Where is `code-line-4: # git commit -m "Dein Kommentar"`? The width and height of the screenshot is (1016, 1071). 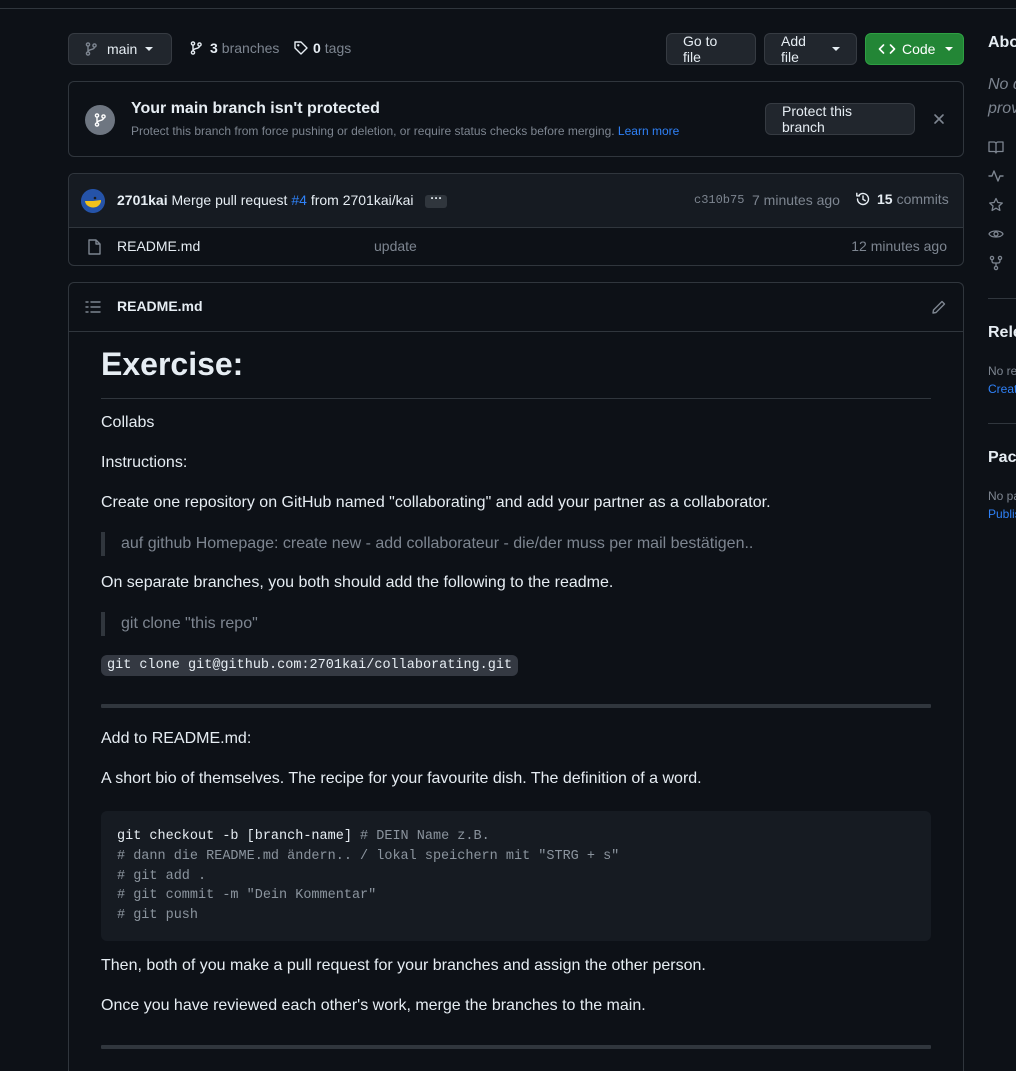
code-line-4: # git commit -m "Dein Kommentar" is located at coordinates (247, 896).